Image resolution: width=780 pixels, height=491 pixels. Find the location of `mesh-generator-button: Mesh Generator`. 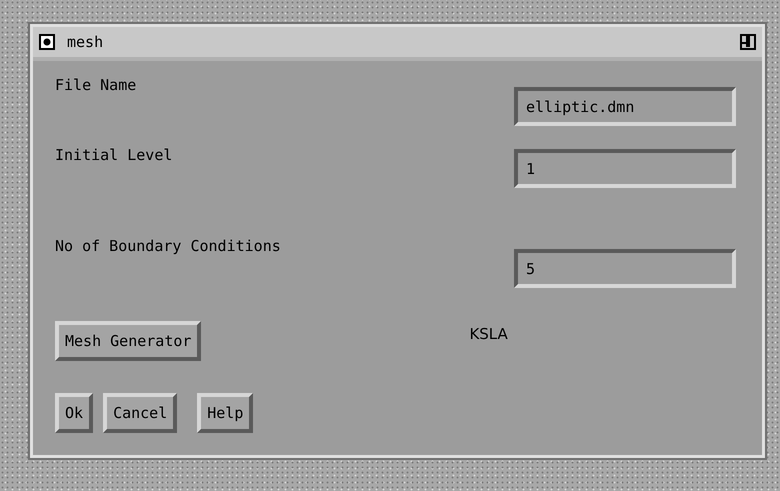

mesh-generator-button: Mesh Generator is located at coordinates (128, 341).